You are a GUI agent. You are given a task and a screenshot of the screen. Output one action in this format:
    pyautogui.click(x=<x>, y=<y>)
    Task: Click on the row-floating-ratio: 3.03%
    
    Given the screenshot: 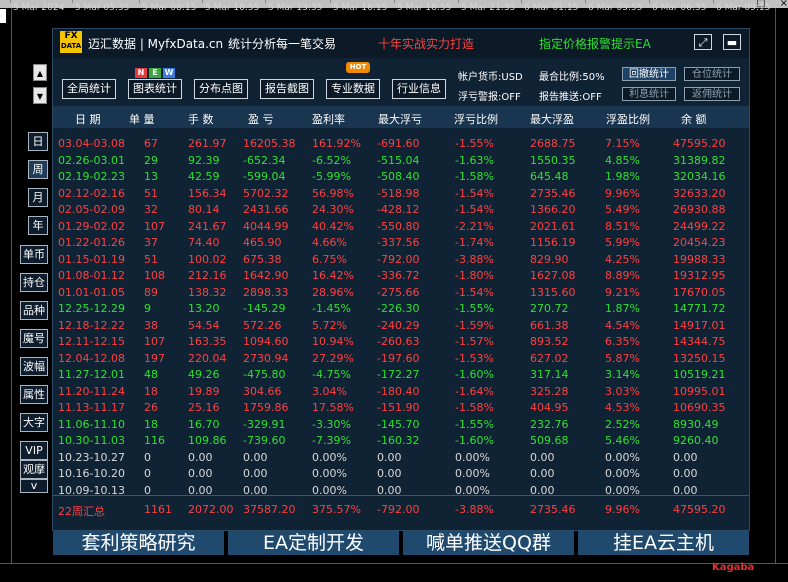 What is the action you would take?
    pyautogui.click(x=622, y=391)
    